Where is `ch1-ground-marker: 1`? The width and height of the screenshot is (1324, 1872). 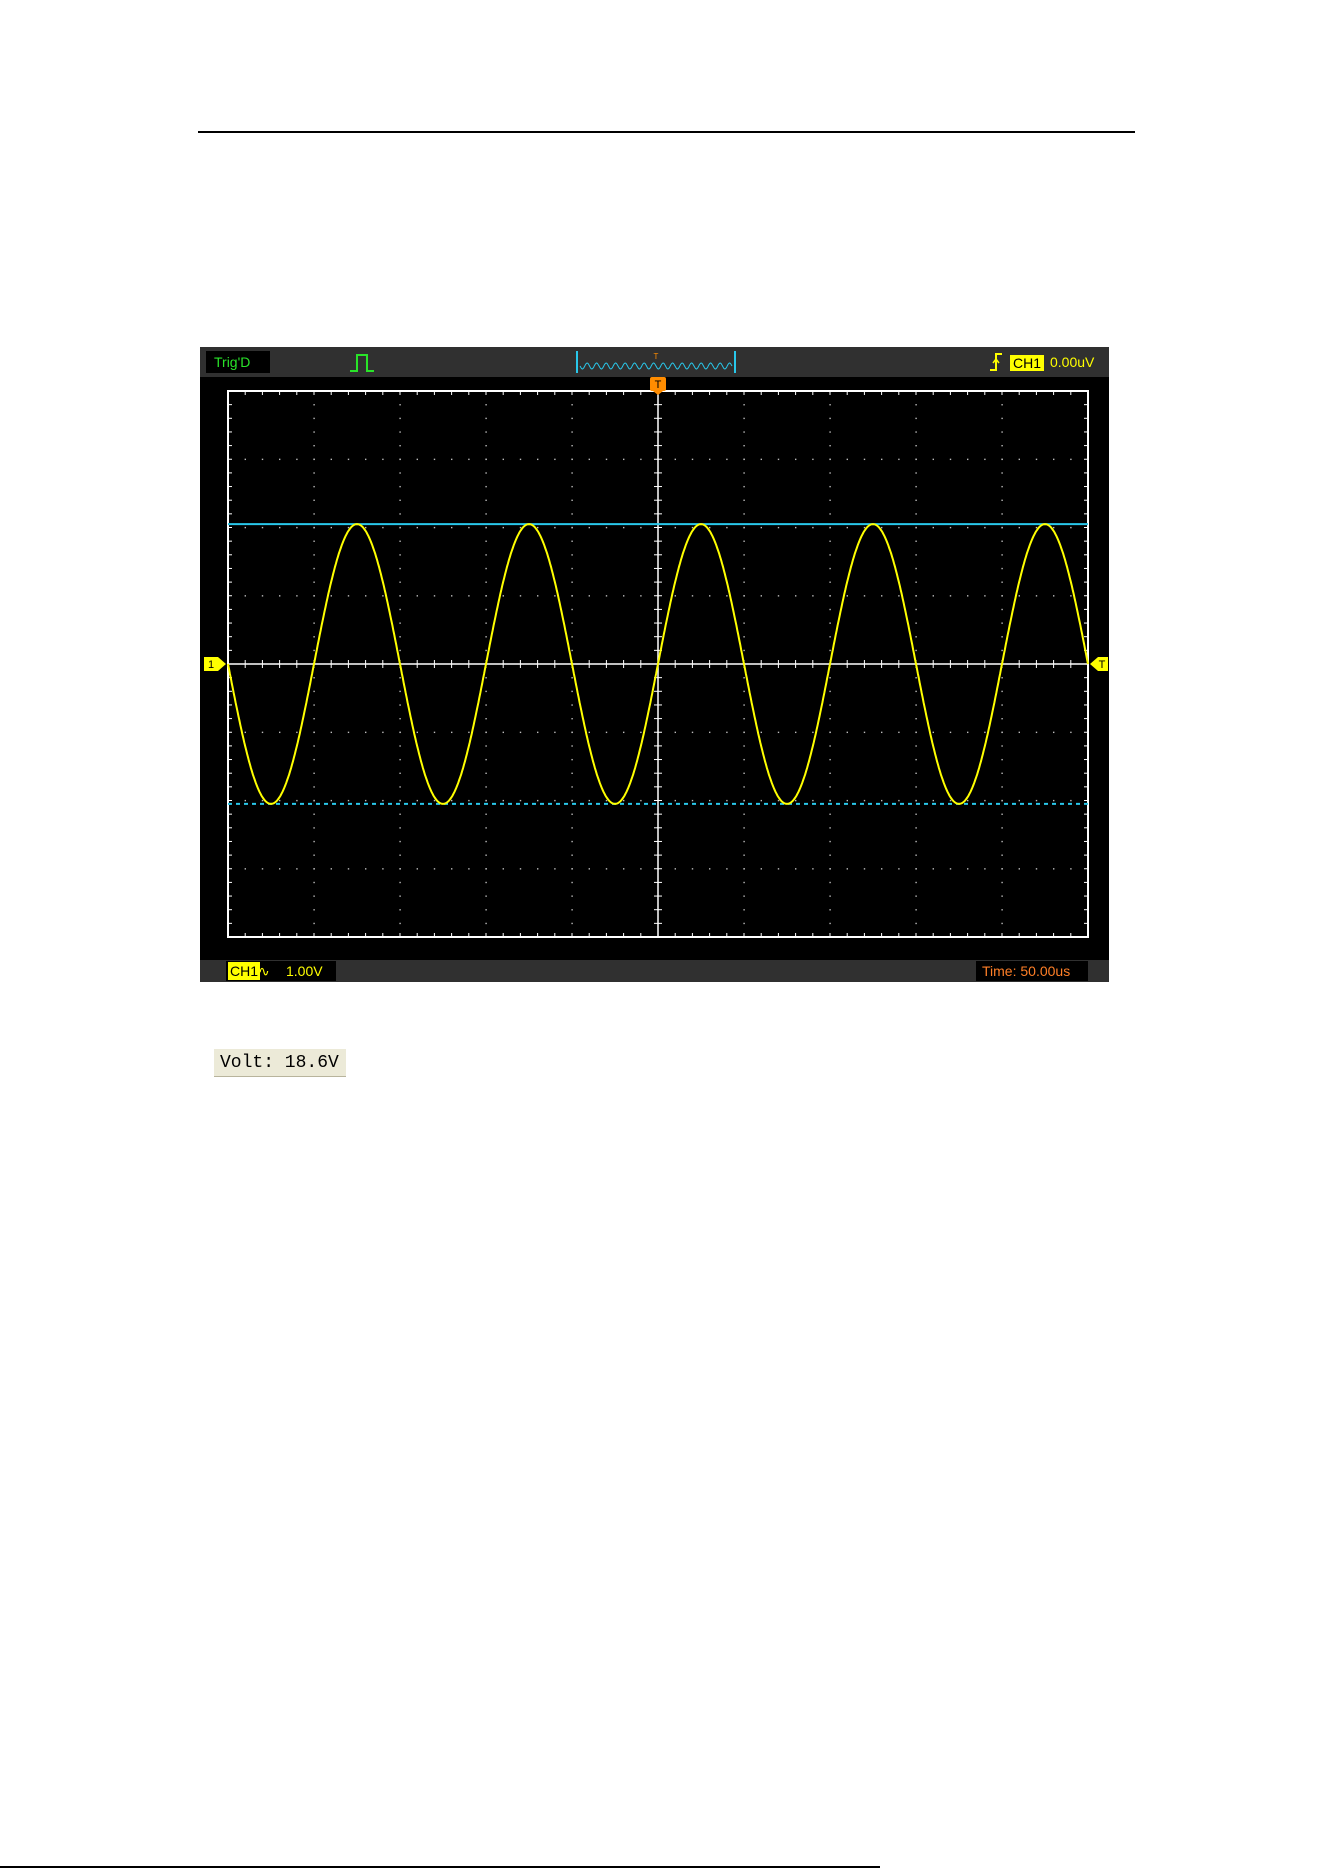
ch1-ground-marker: 1 is located at coordinates (215, 664).